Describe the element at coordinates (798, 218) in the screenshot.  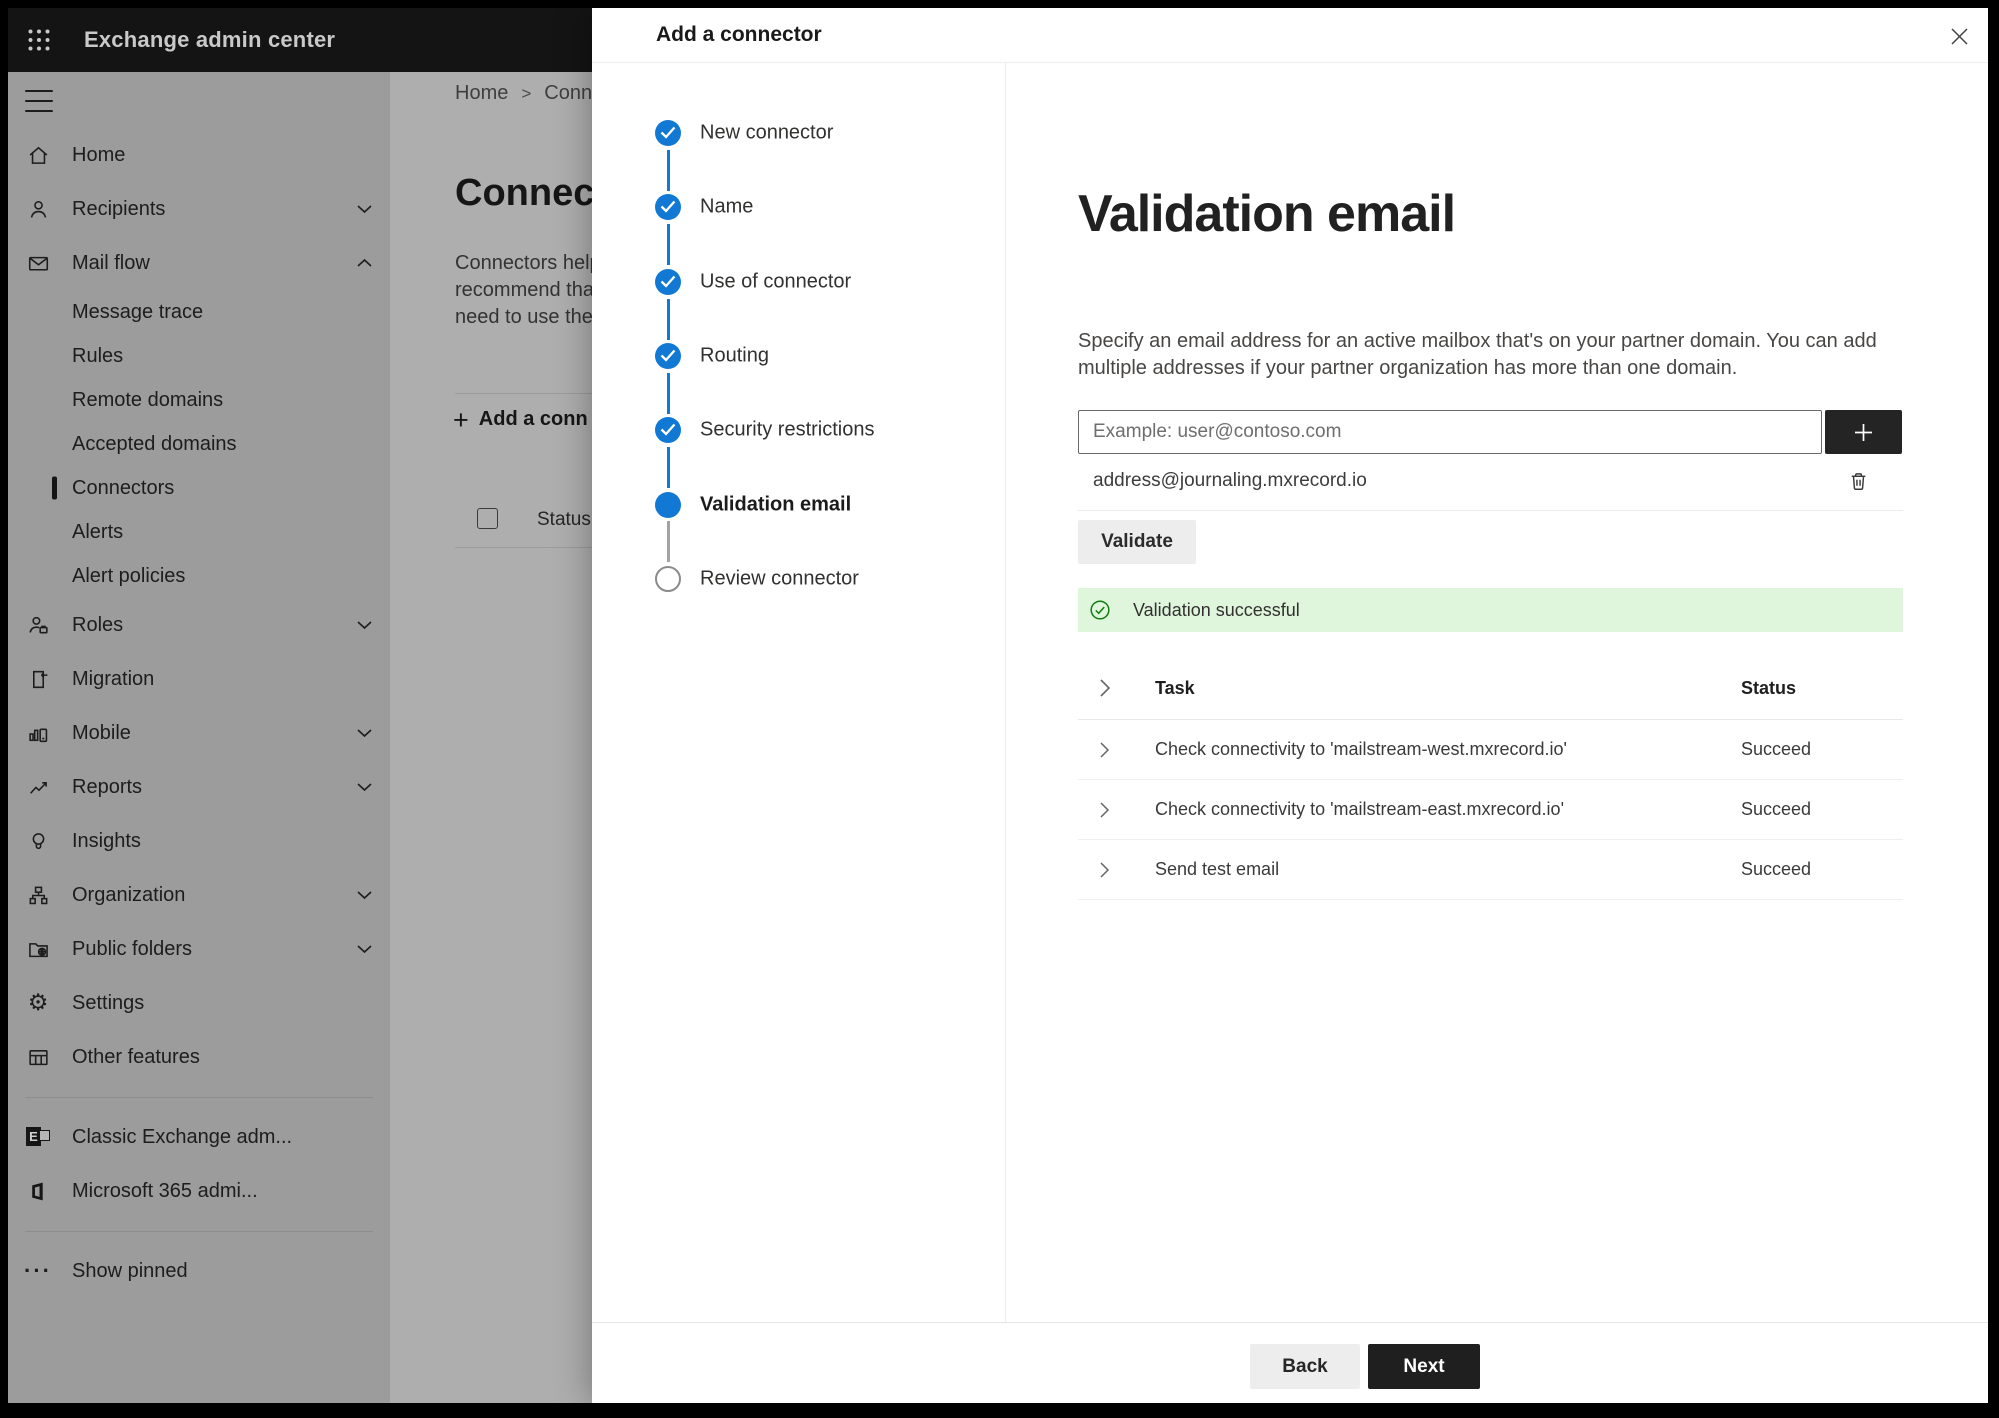
I see `step-name: Name` at that location.